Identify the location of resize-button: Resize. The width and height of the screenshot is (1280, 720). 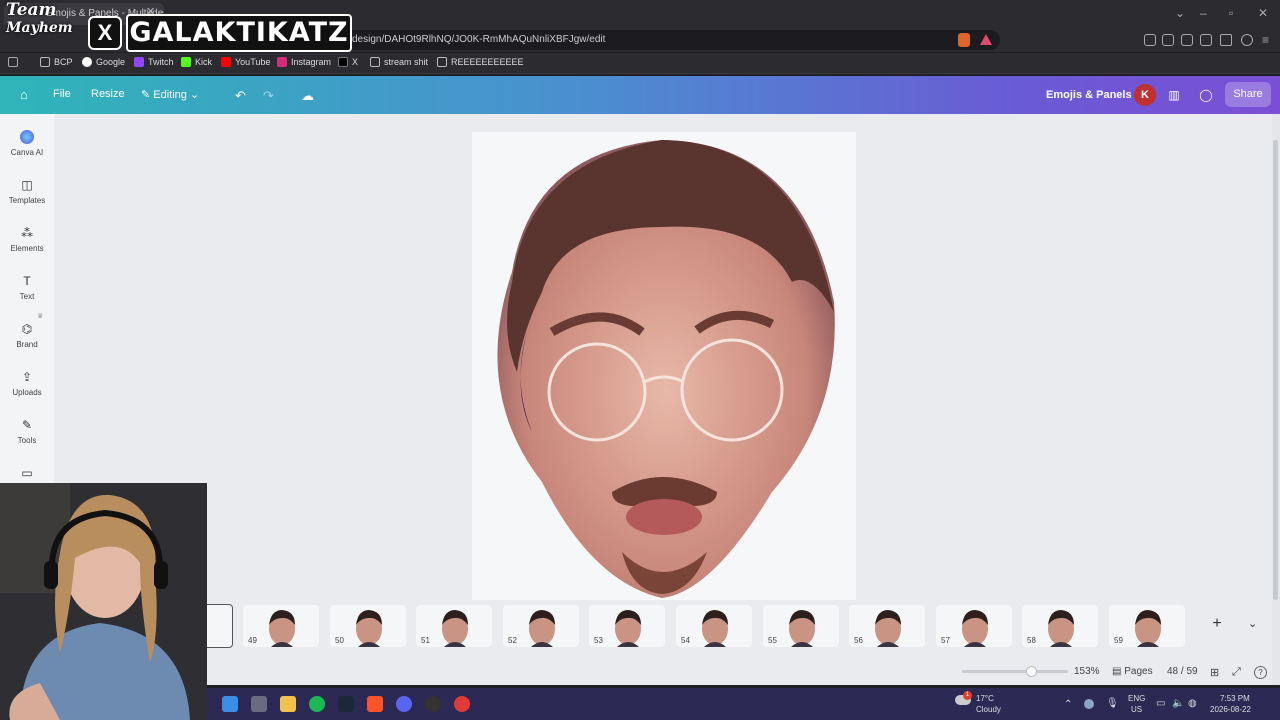
(108, 94).